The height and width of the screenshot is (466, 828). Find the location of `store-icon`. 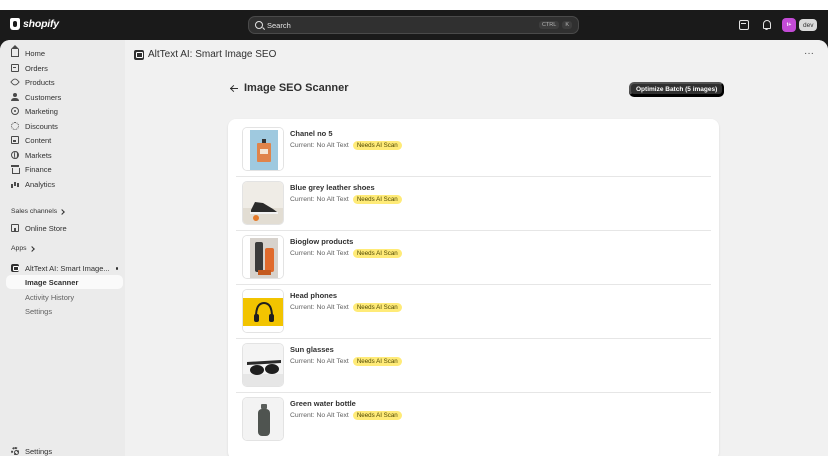

store-icon is located at coordinates (744, 25).